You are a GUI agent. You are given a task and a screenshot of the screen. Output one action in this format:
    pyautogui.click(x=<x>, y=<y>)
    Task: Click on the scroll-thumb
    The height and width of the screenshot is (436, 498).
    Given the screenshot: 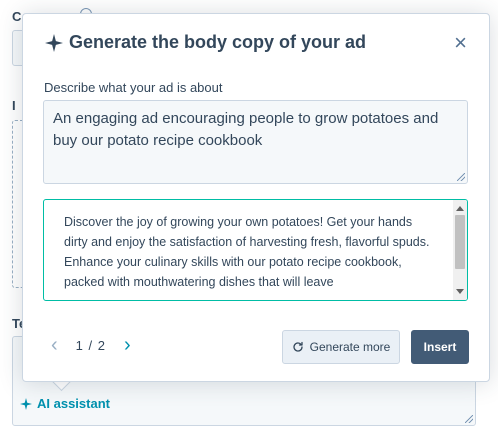 What is the action you would take?
    pyautogui.click(x=460, y=242)
    